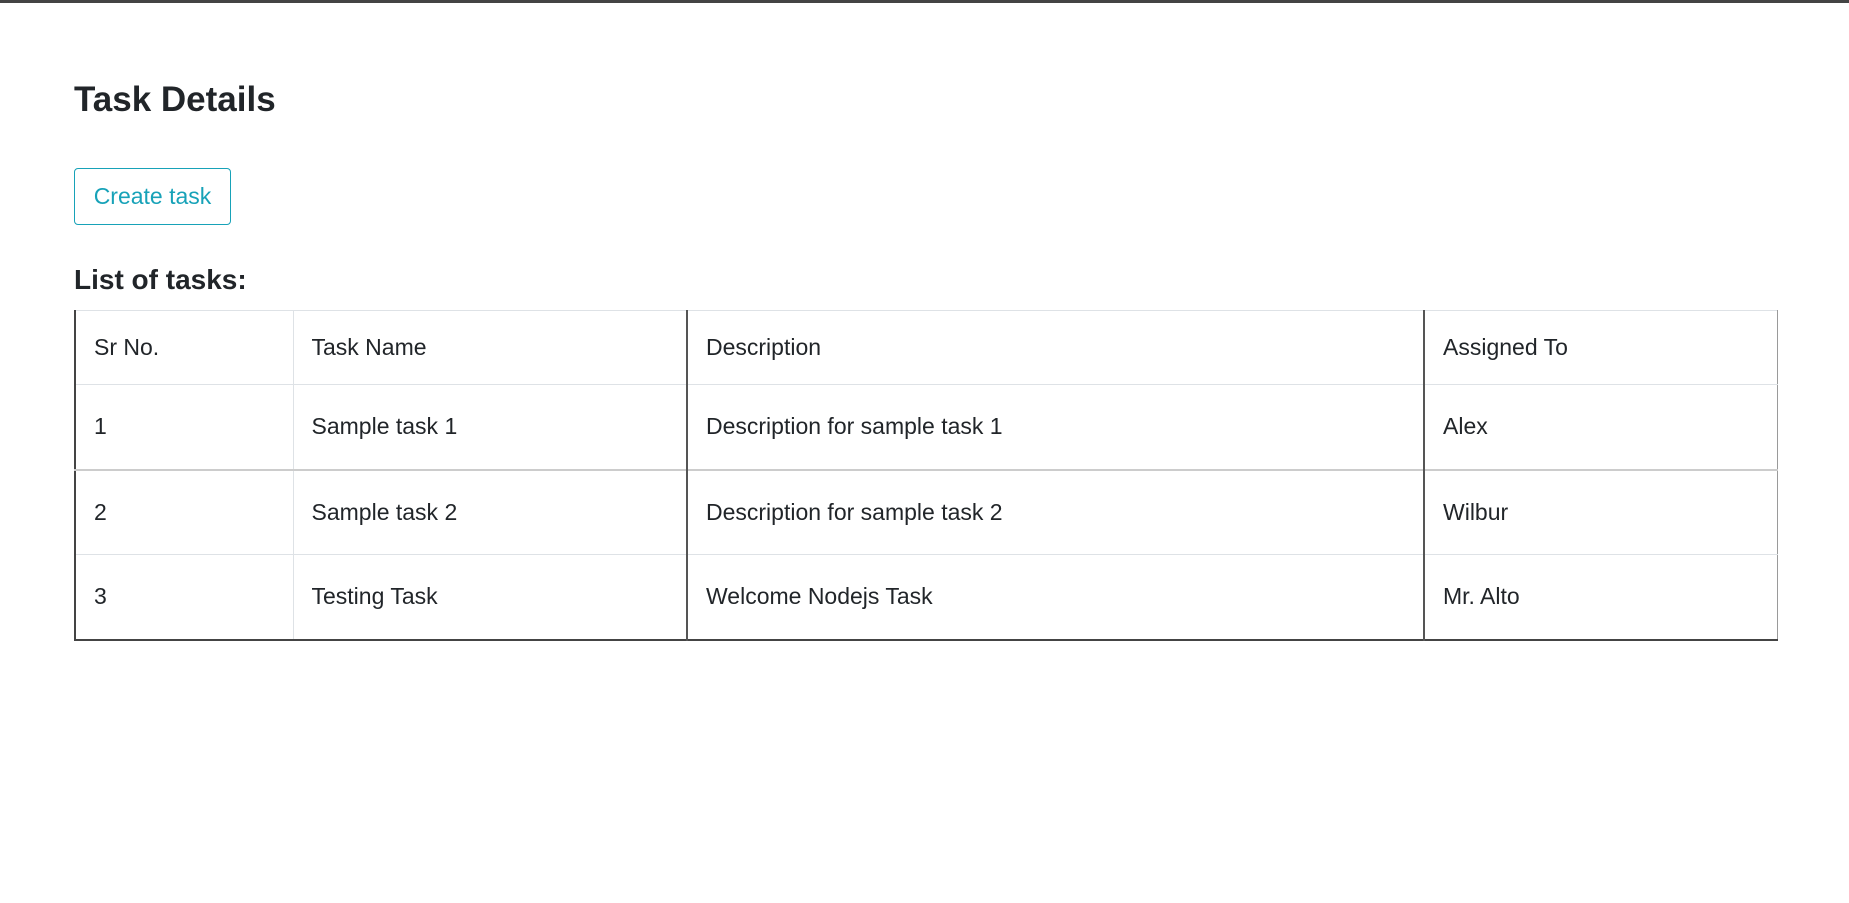 The width and height of the screenshot is (1849, 903). What do you see at coordinates (160, 279) in the screenshot?
I see `list-title: List of tasks:` at bounding box center [160, 279].